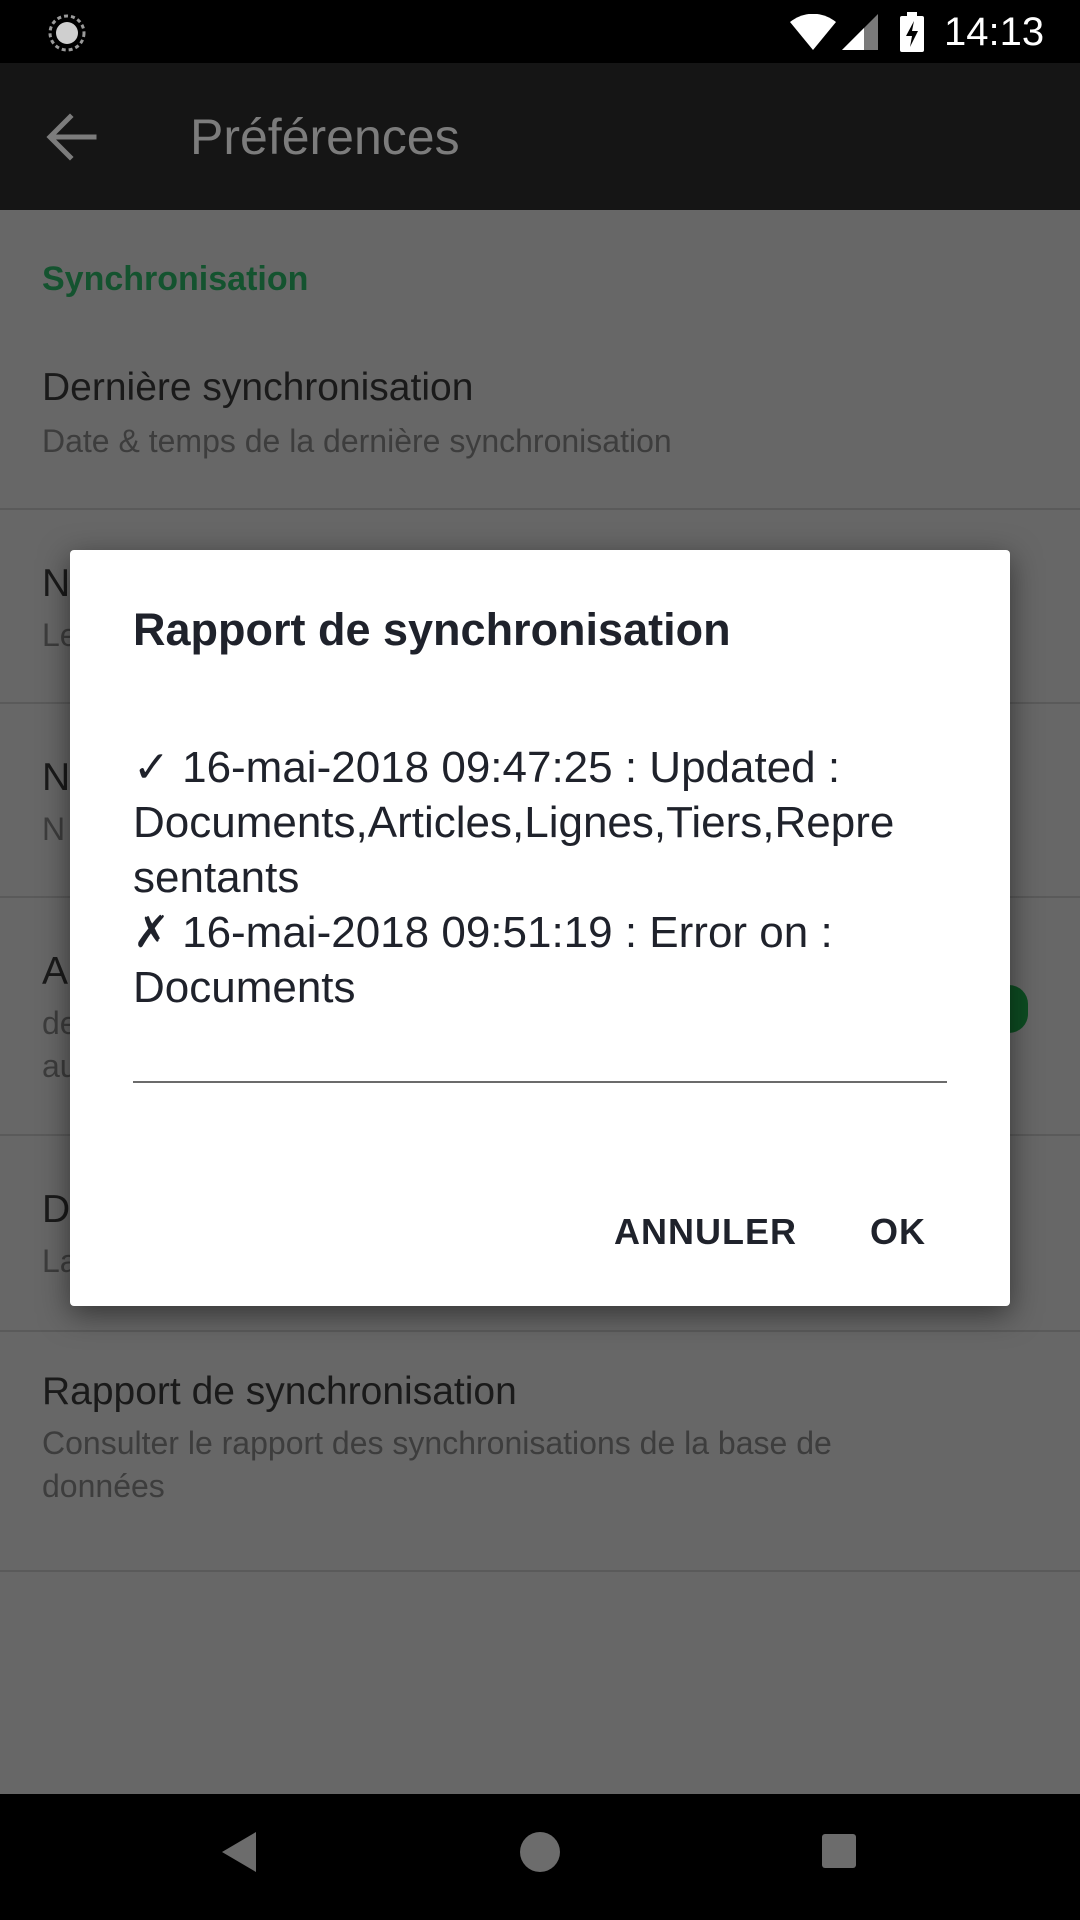 Image resolution: width=1080 pixels, height=1920 pixels. Describe the element at coordinates (839, 1851) in the screenshot. I see `nav-recents-icon` at that location.